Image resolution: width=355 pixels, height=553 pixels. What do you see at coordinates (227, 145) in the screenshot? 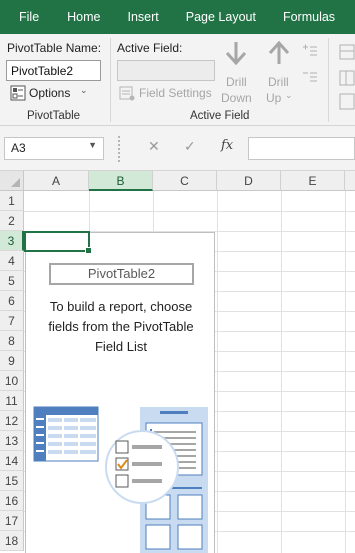
I see `fx-icon: fx` at bounding box center [227, 145].